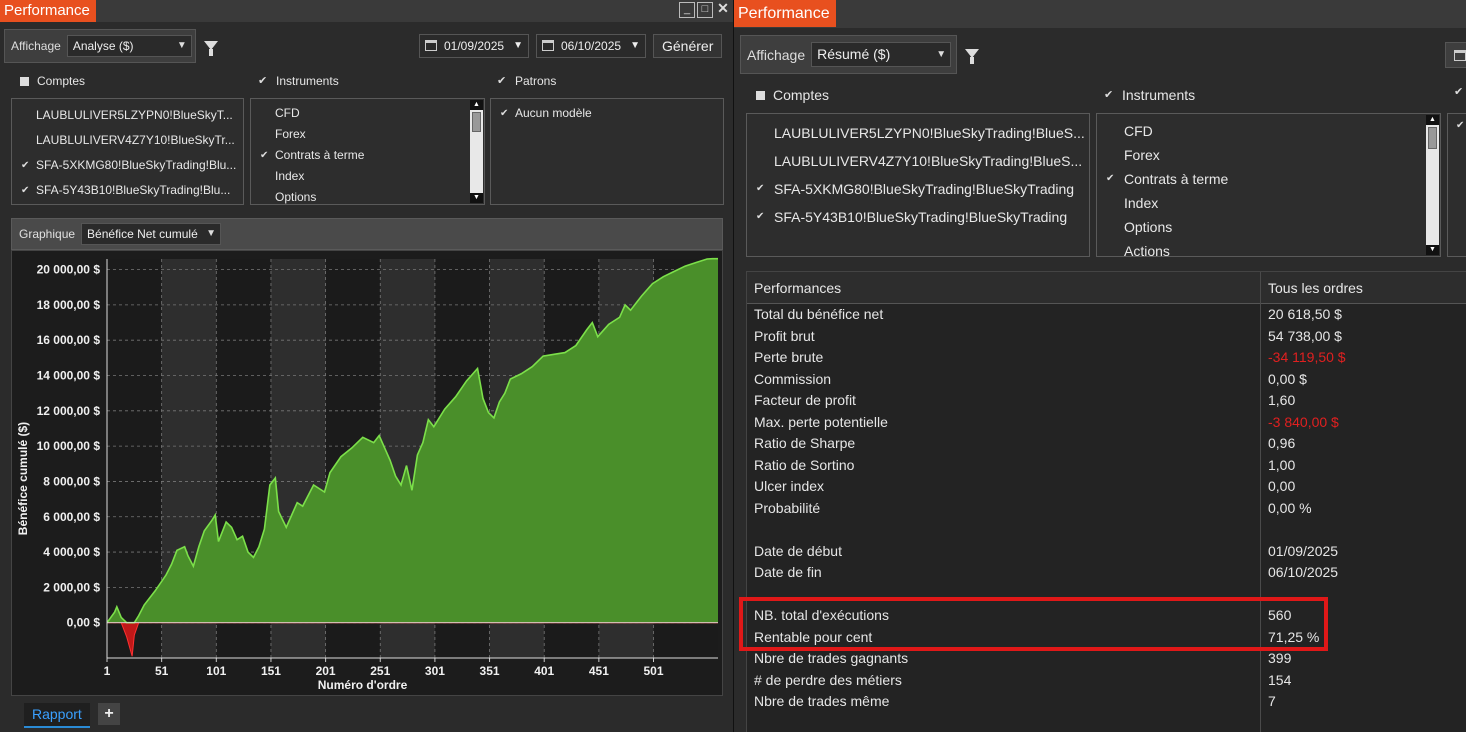 The width and height of the screenshot is (1466, 732). What do you see at coordinates (687, 10) in the screenshot?
I see `minimize-button: _` at bounding box center [687, 10].